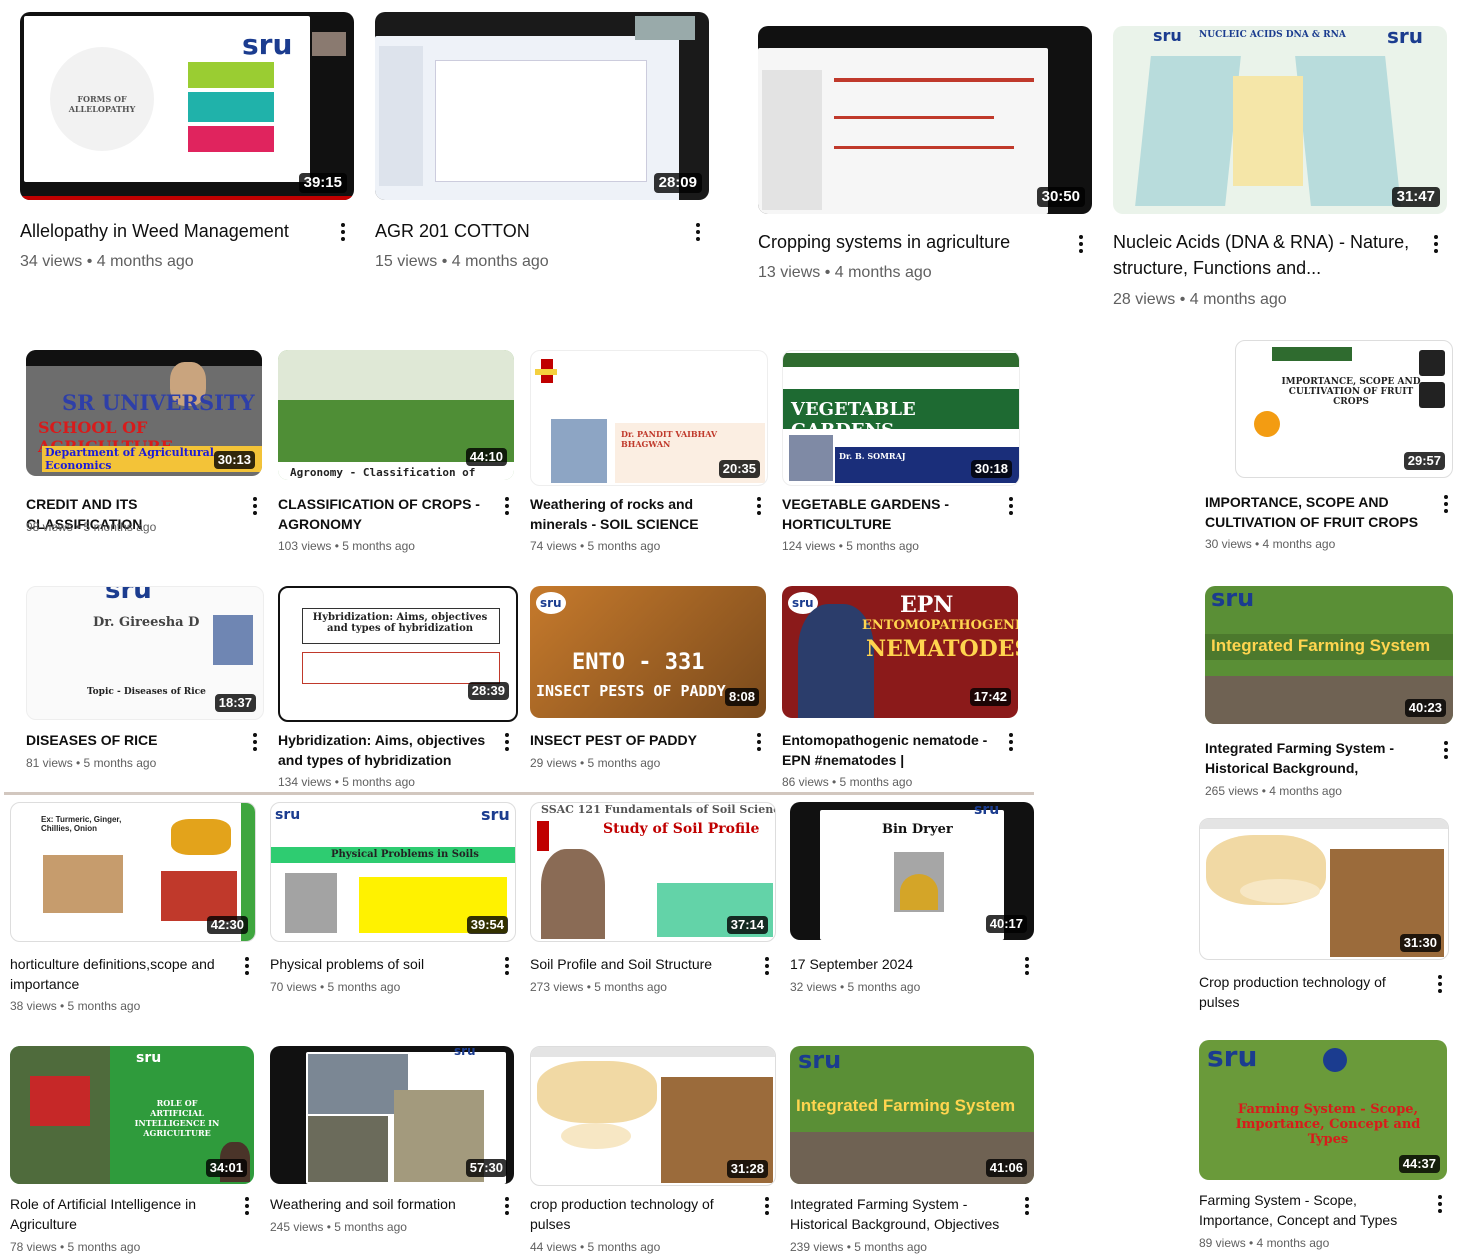 The height and width of the screenshot is (1254, 1474). Describe the element at coordinates (383, 514) in the screenshot. I see `video-title: CLASSIFICATION OF CROPS - AGRONOMY` at that location.